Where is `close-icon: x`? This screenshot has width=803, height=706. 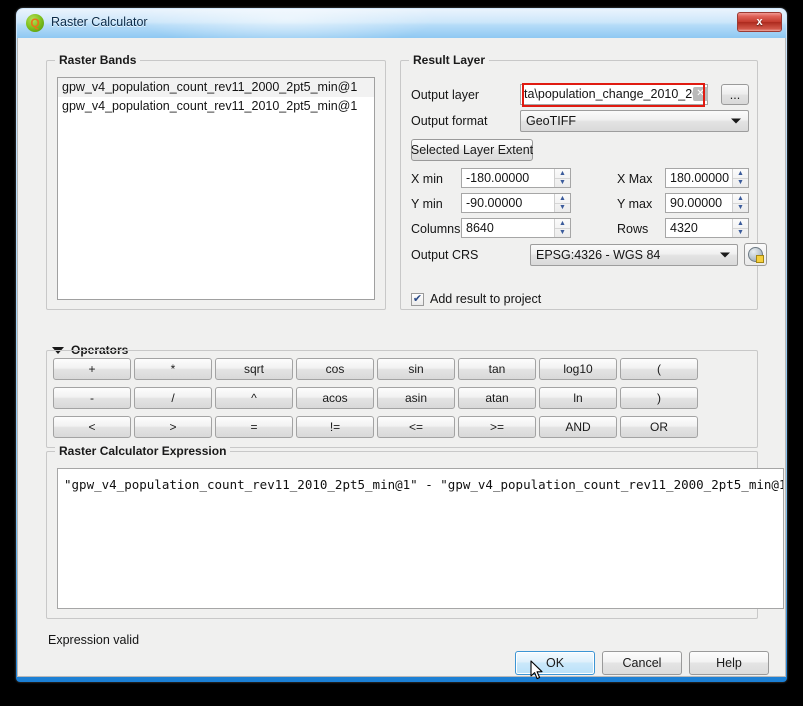
close-icon: x is located at coordinates (759, 22).